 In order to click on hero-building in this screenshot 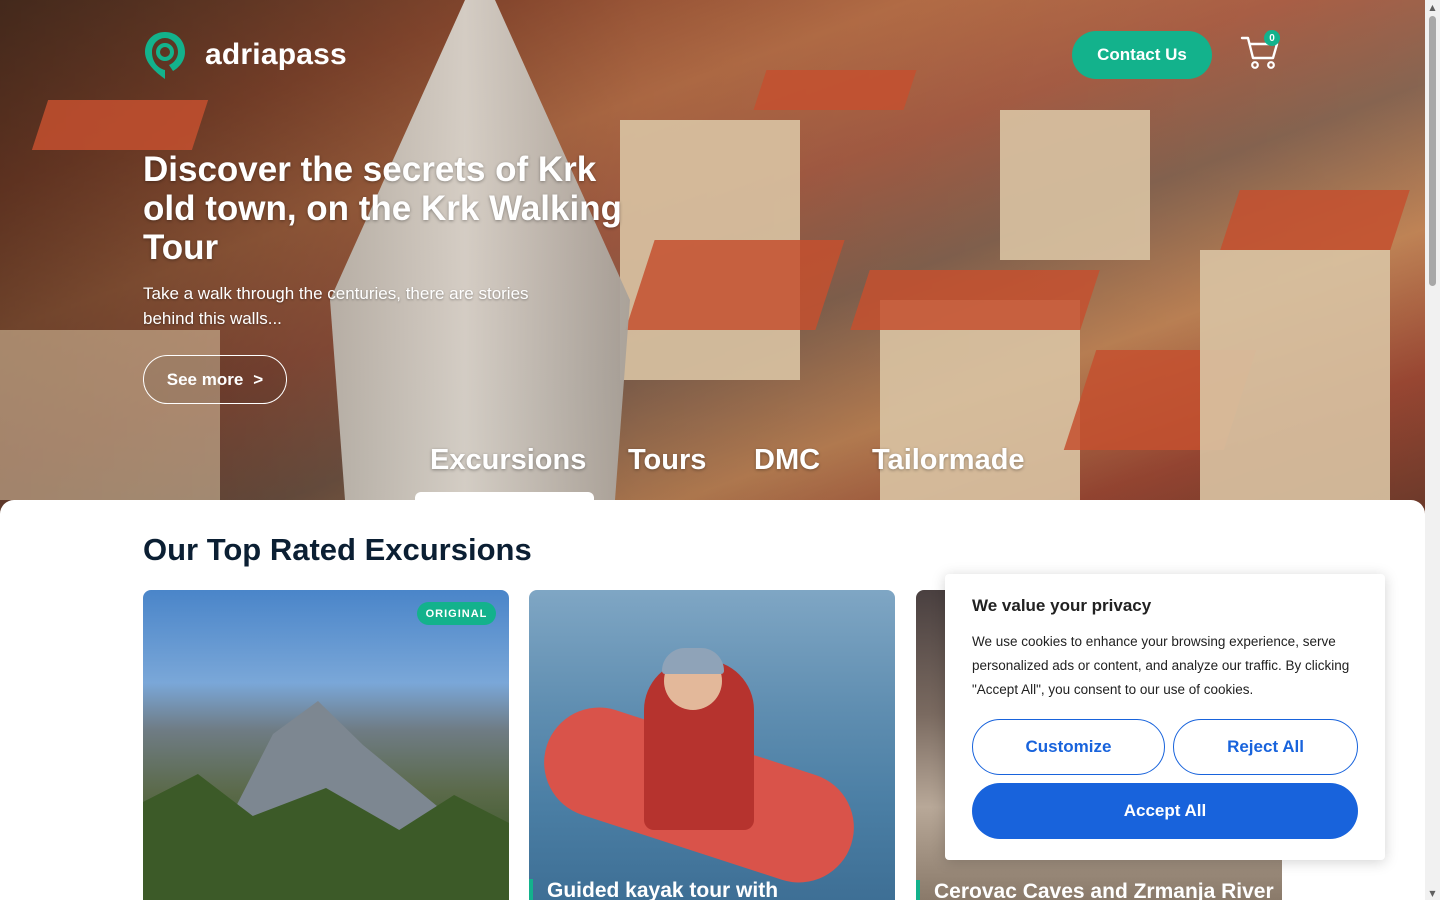, I will do `click(1075, 185)`.